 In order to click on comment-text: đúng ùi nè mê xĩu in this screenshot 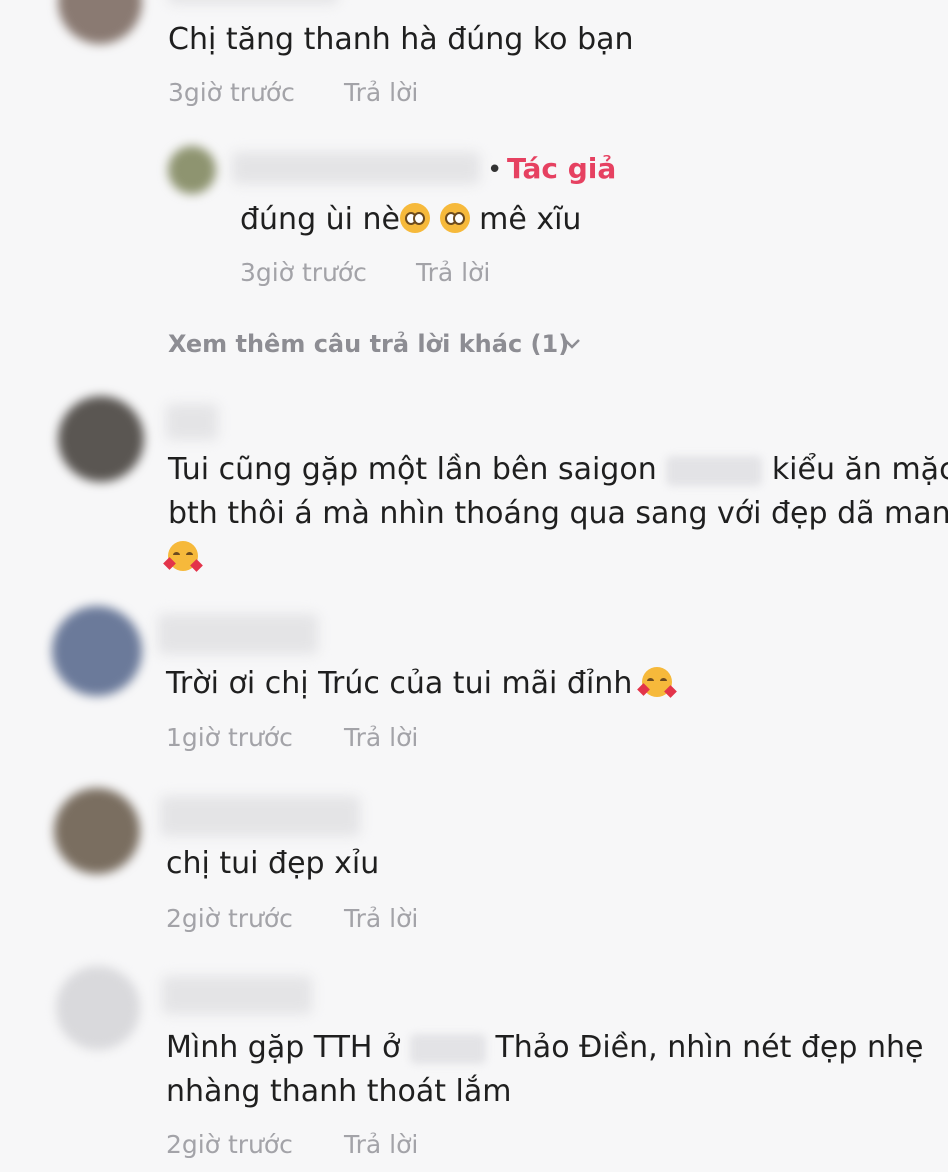, I will do `click(411, 219)`.